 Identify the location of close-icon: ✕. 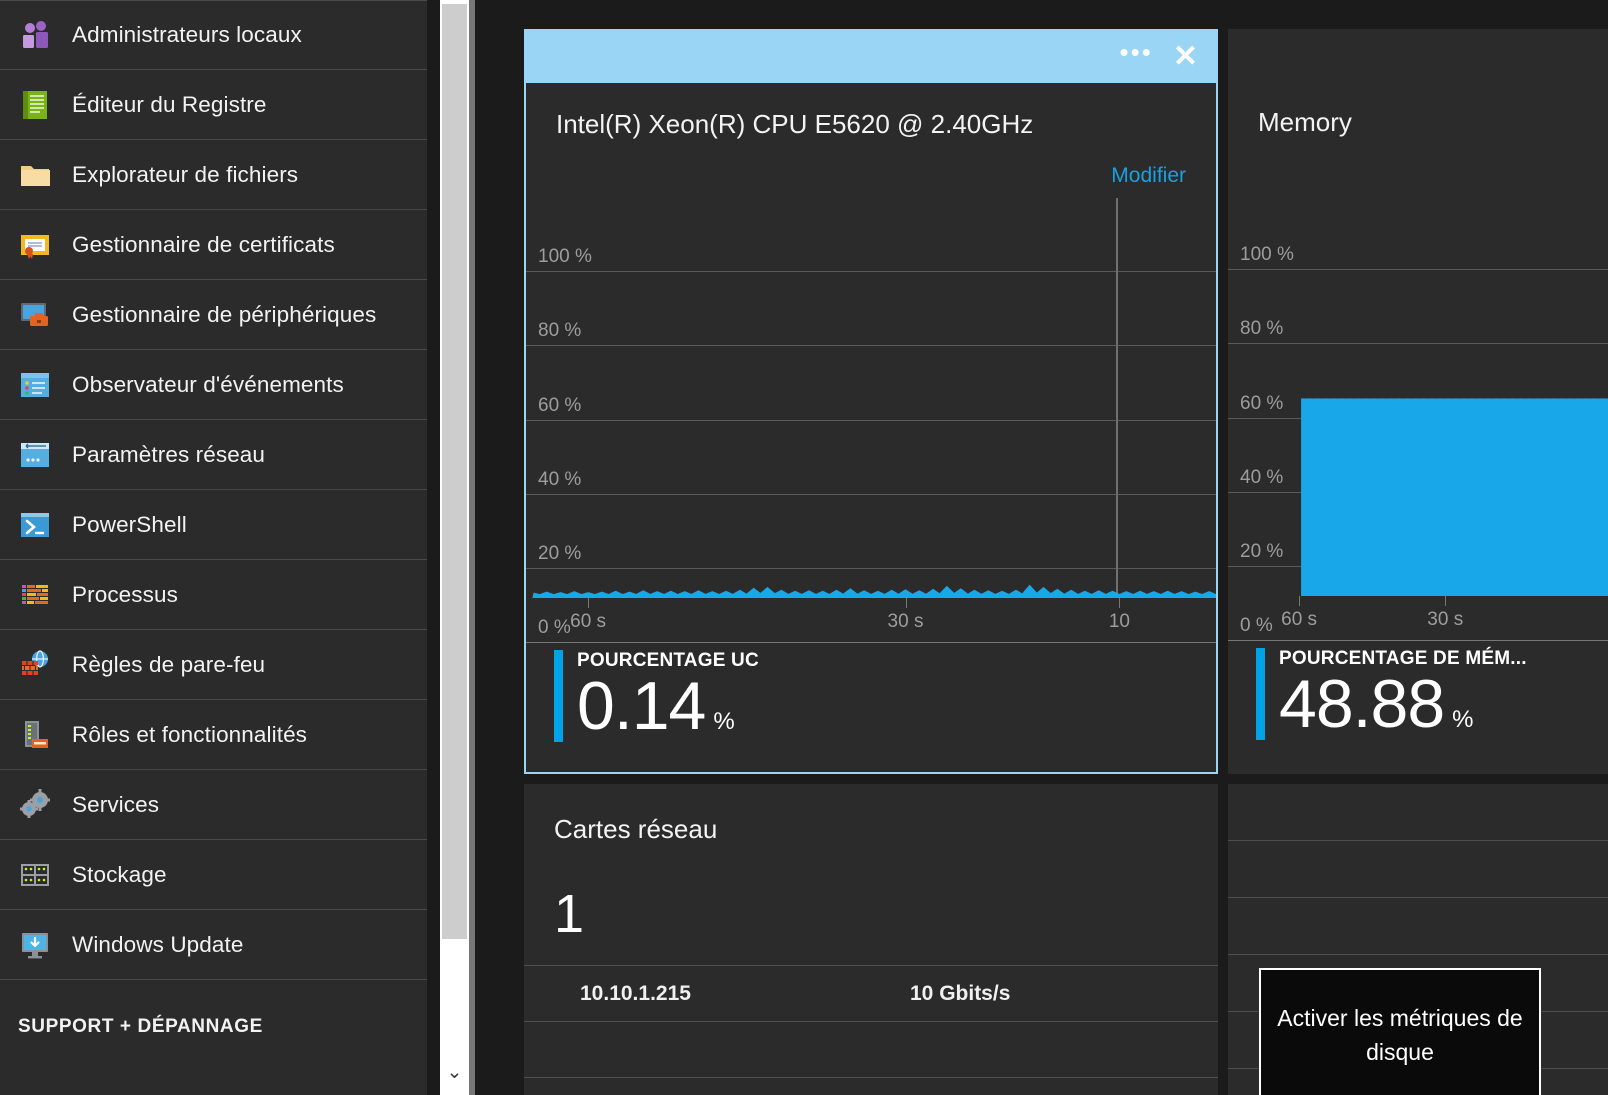
(1185, 57).